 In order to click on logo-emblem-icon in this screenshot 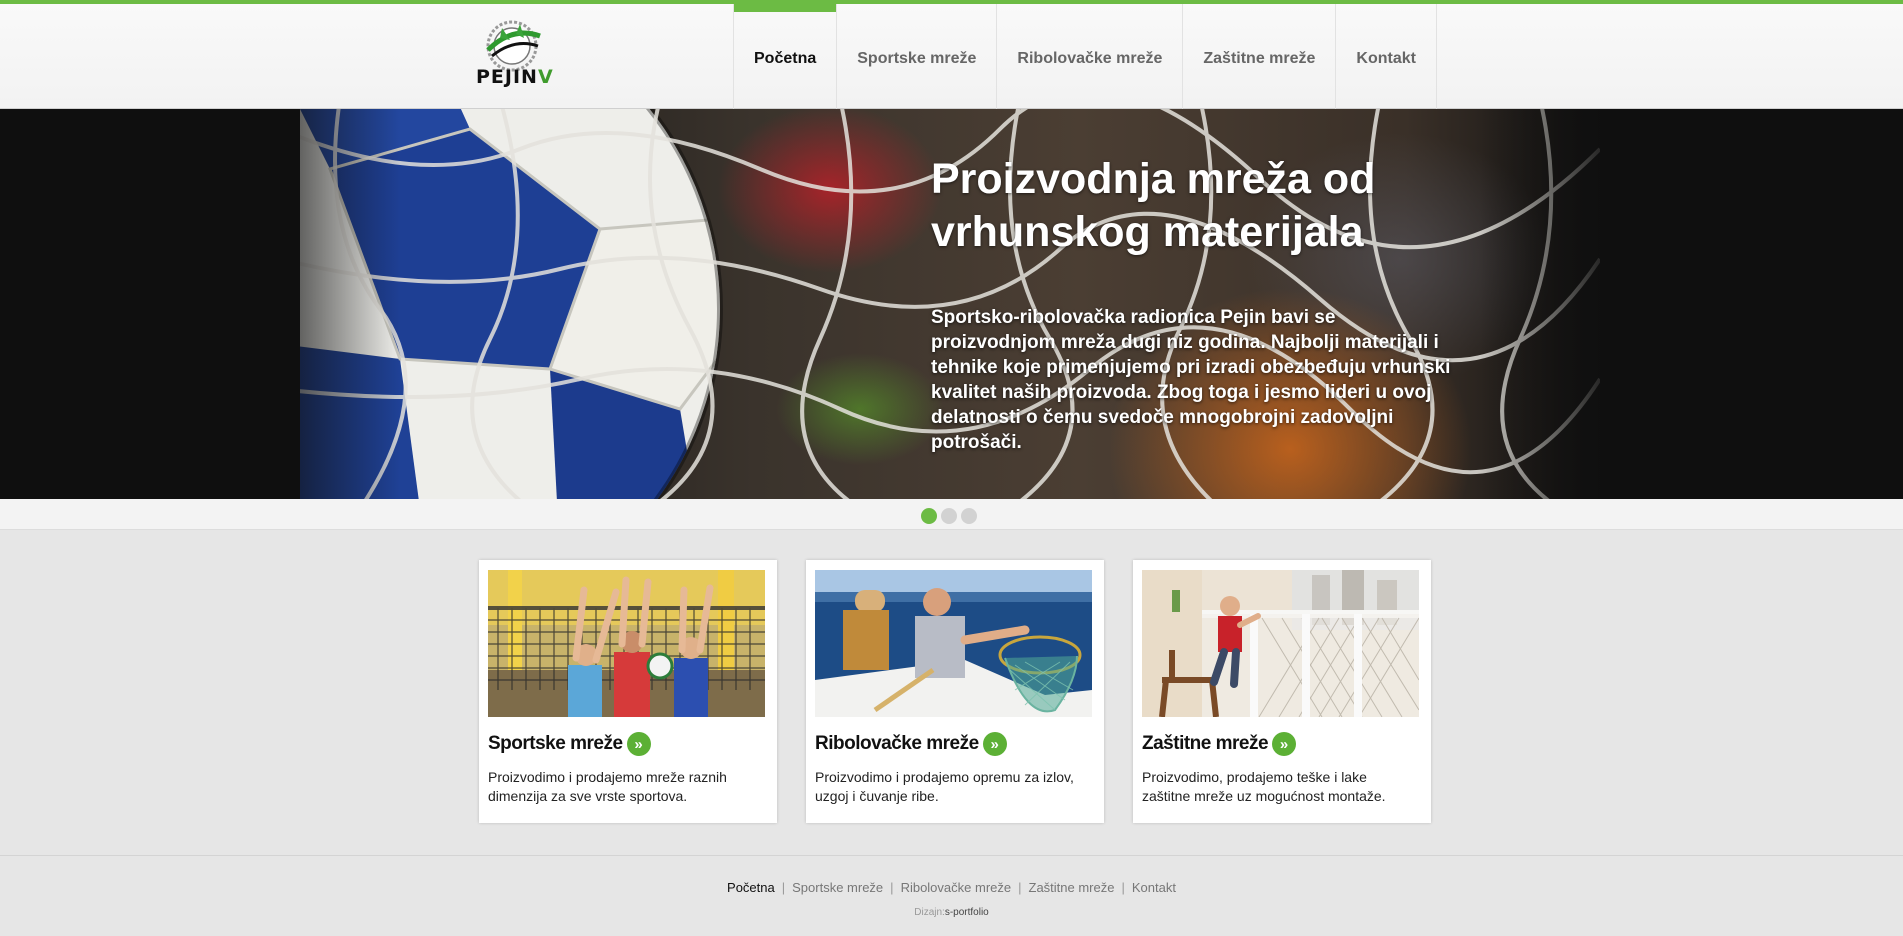, I will do `click(513, 46)`.